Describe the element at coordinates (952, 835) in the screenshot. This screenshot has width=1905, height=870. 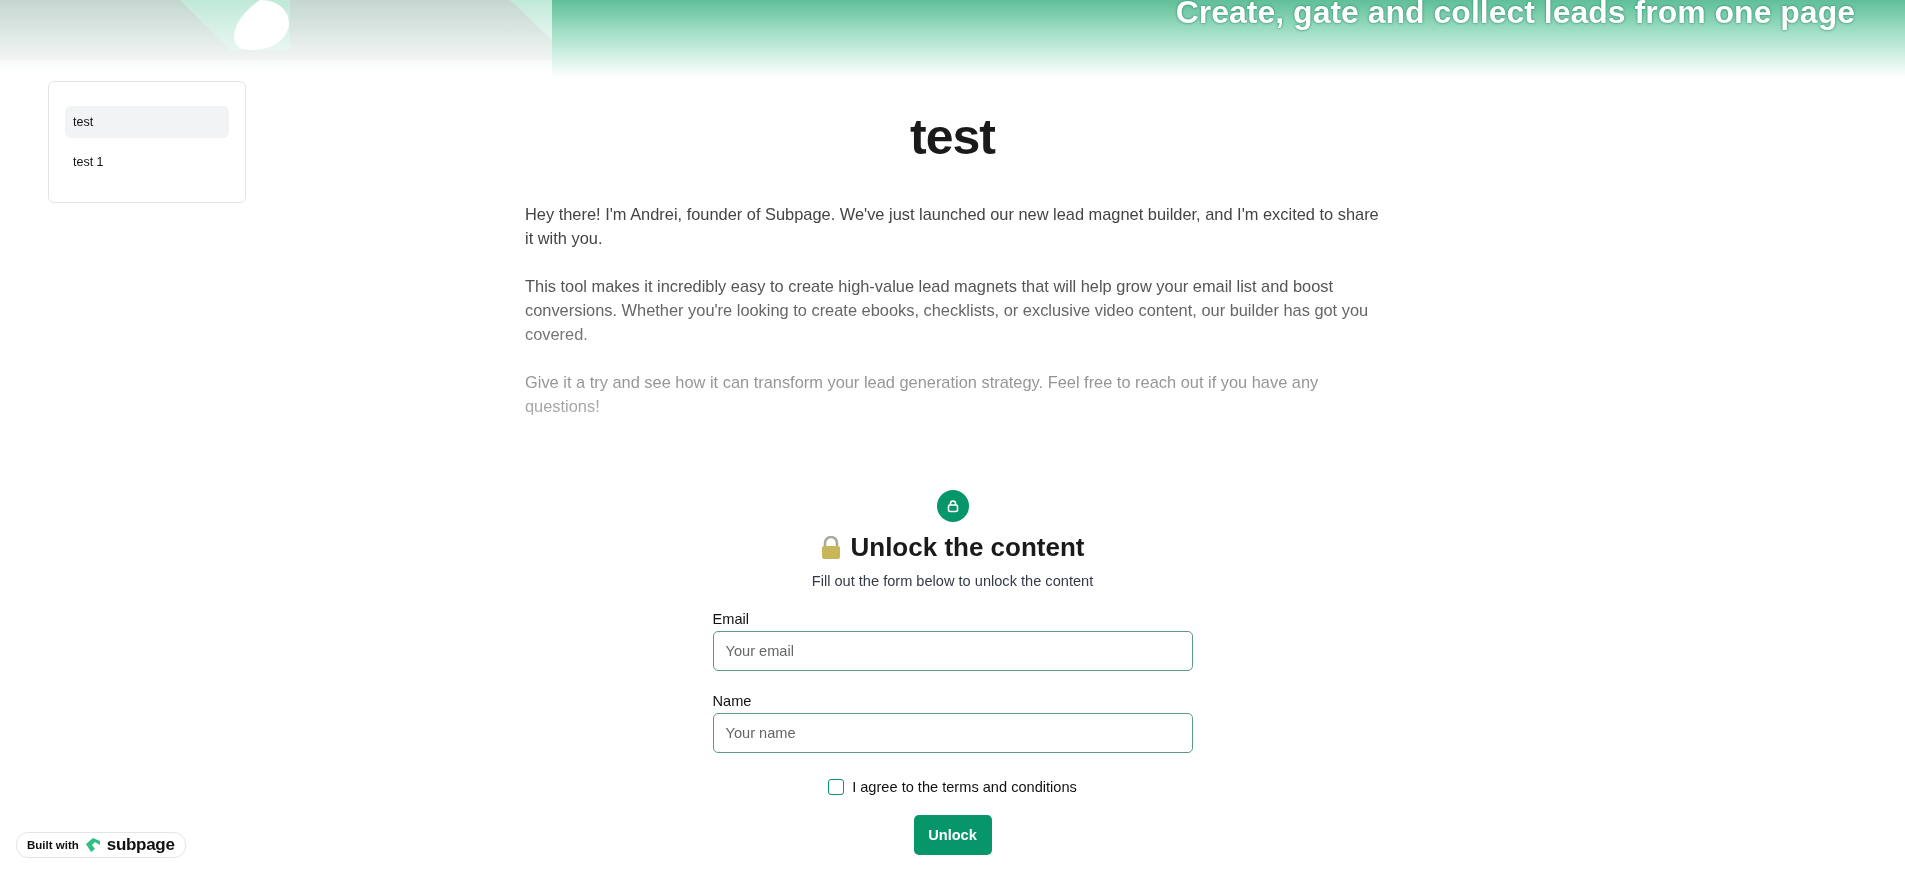
I see `unlock-button: Unlock` at that location.